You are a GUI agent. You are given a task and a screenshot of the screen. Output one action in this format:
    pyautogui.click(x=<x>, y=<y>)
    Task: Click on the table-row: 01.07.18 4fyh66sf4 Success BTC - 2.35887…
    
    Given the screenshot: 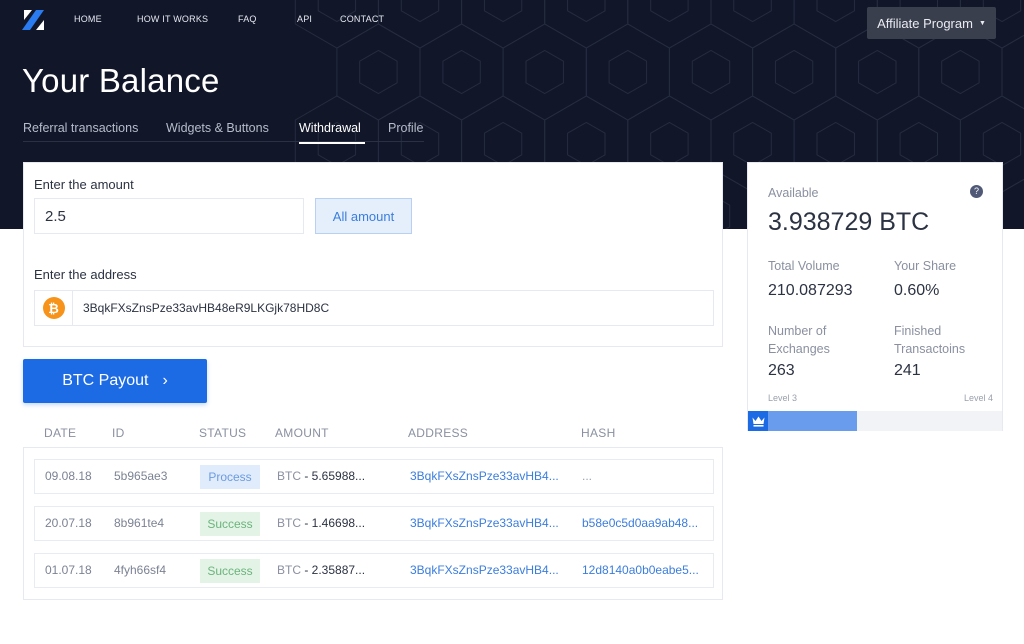 What is the action you would take?
    pyautogui.click(x=374, y=570)
    